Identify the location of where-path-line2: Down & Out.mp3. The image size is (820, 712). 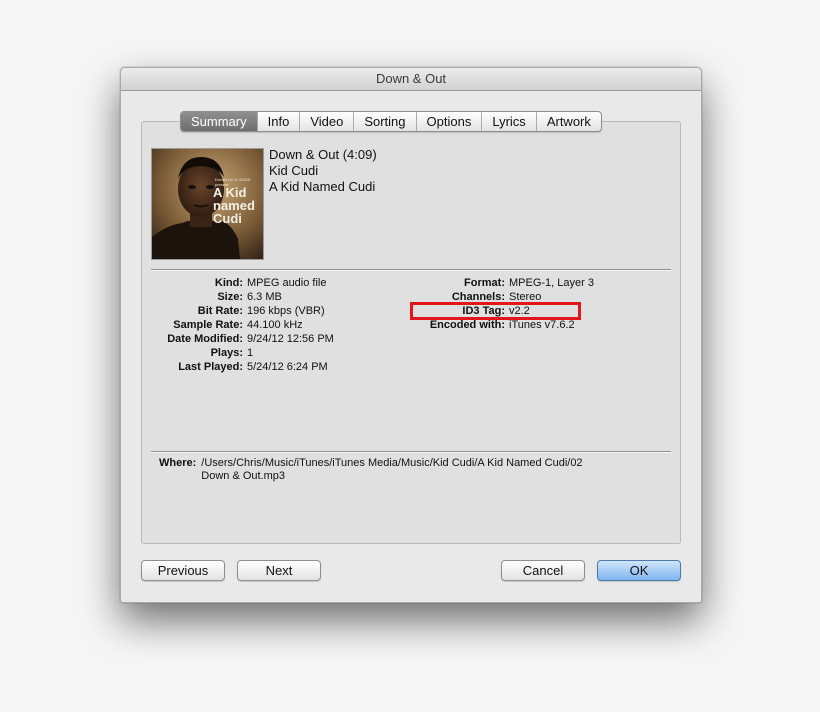
(243, 476).